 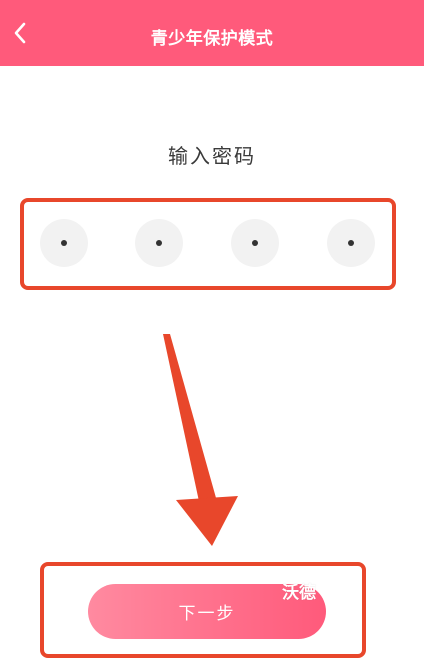 What do you see at coordinates (212, 156) in the screenshot?
I see `password-prompt: 输入密码` at bounding box center [212, 156].